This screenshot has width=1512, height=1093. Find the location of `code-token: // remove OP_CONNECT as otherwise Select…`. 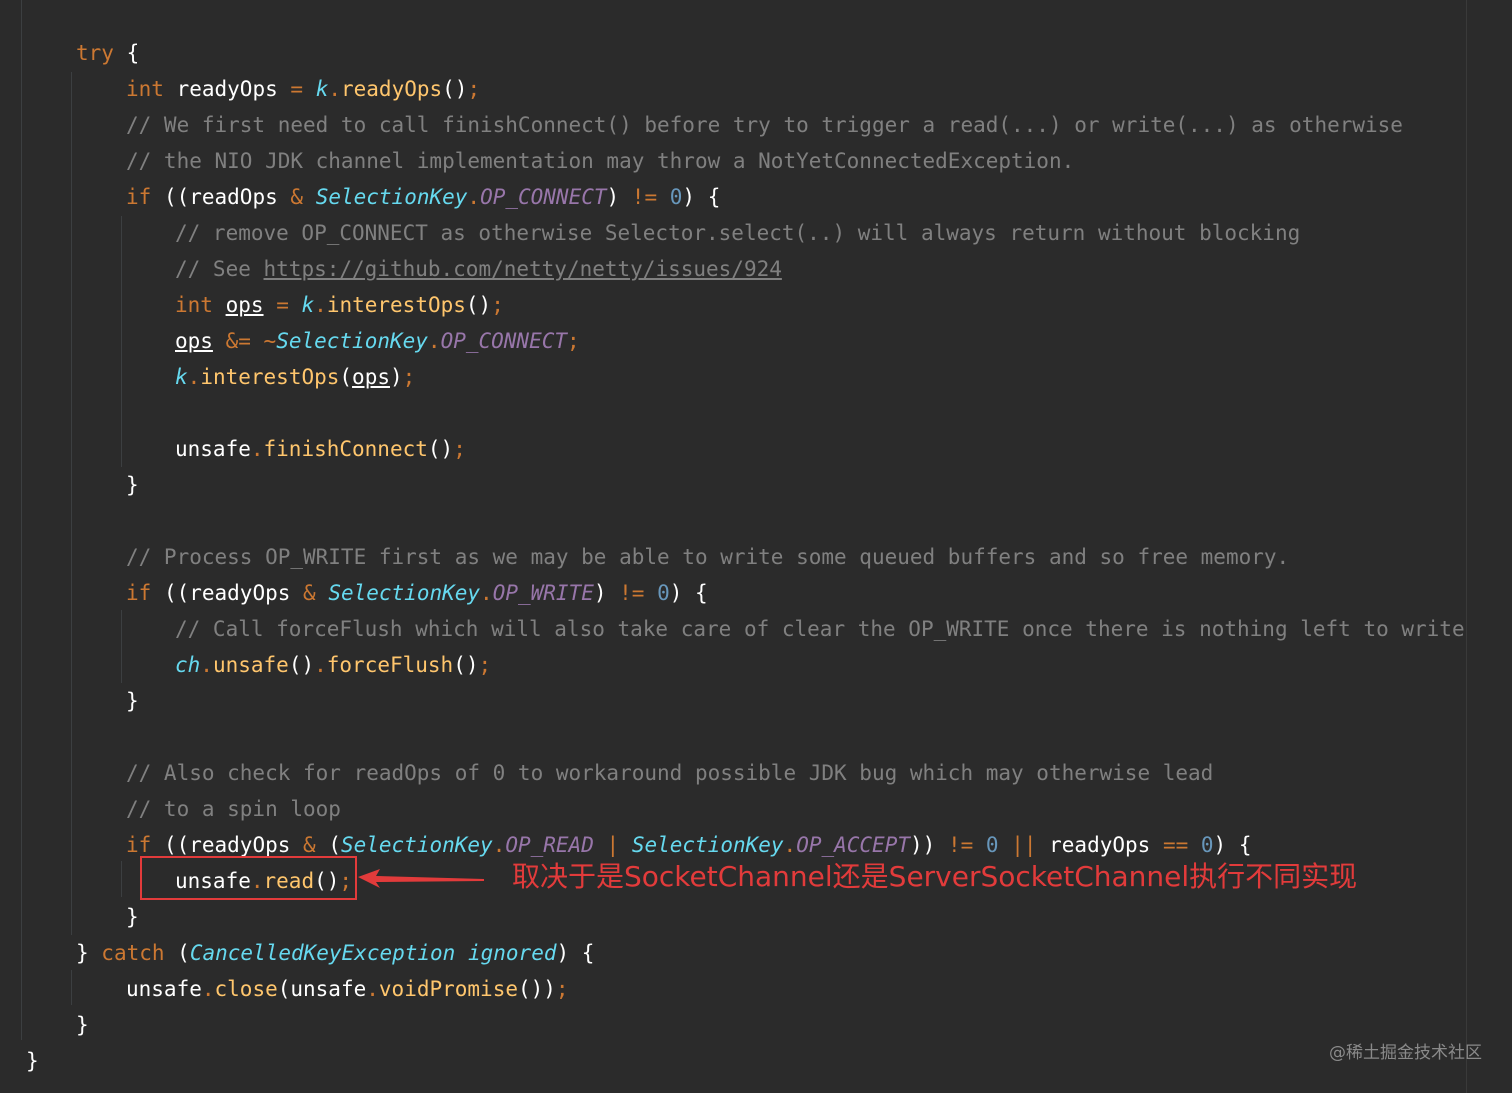

code-token: // remove OP_CONNECT as otherwise Select… is located at coordinates (738, 233).